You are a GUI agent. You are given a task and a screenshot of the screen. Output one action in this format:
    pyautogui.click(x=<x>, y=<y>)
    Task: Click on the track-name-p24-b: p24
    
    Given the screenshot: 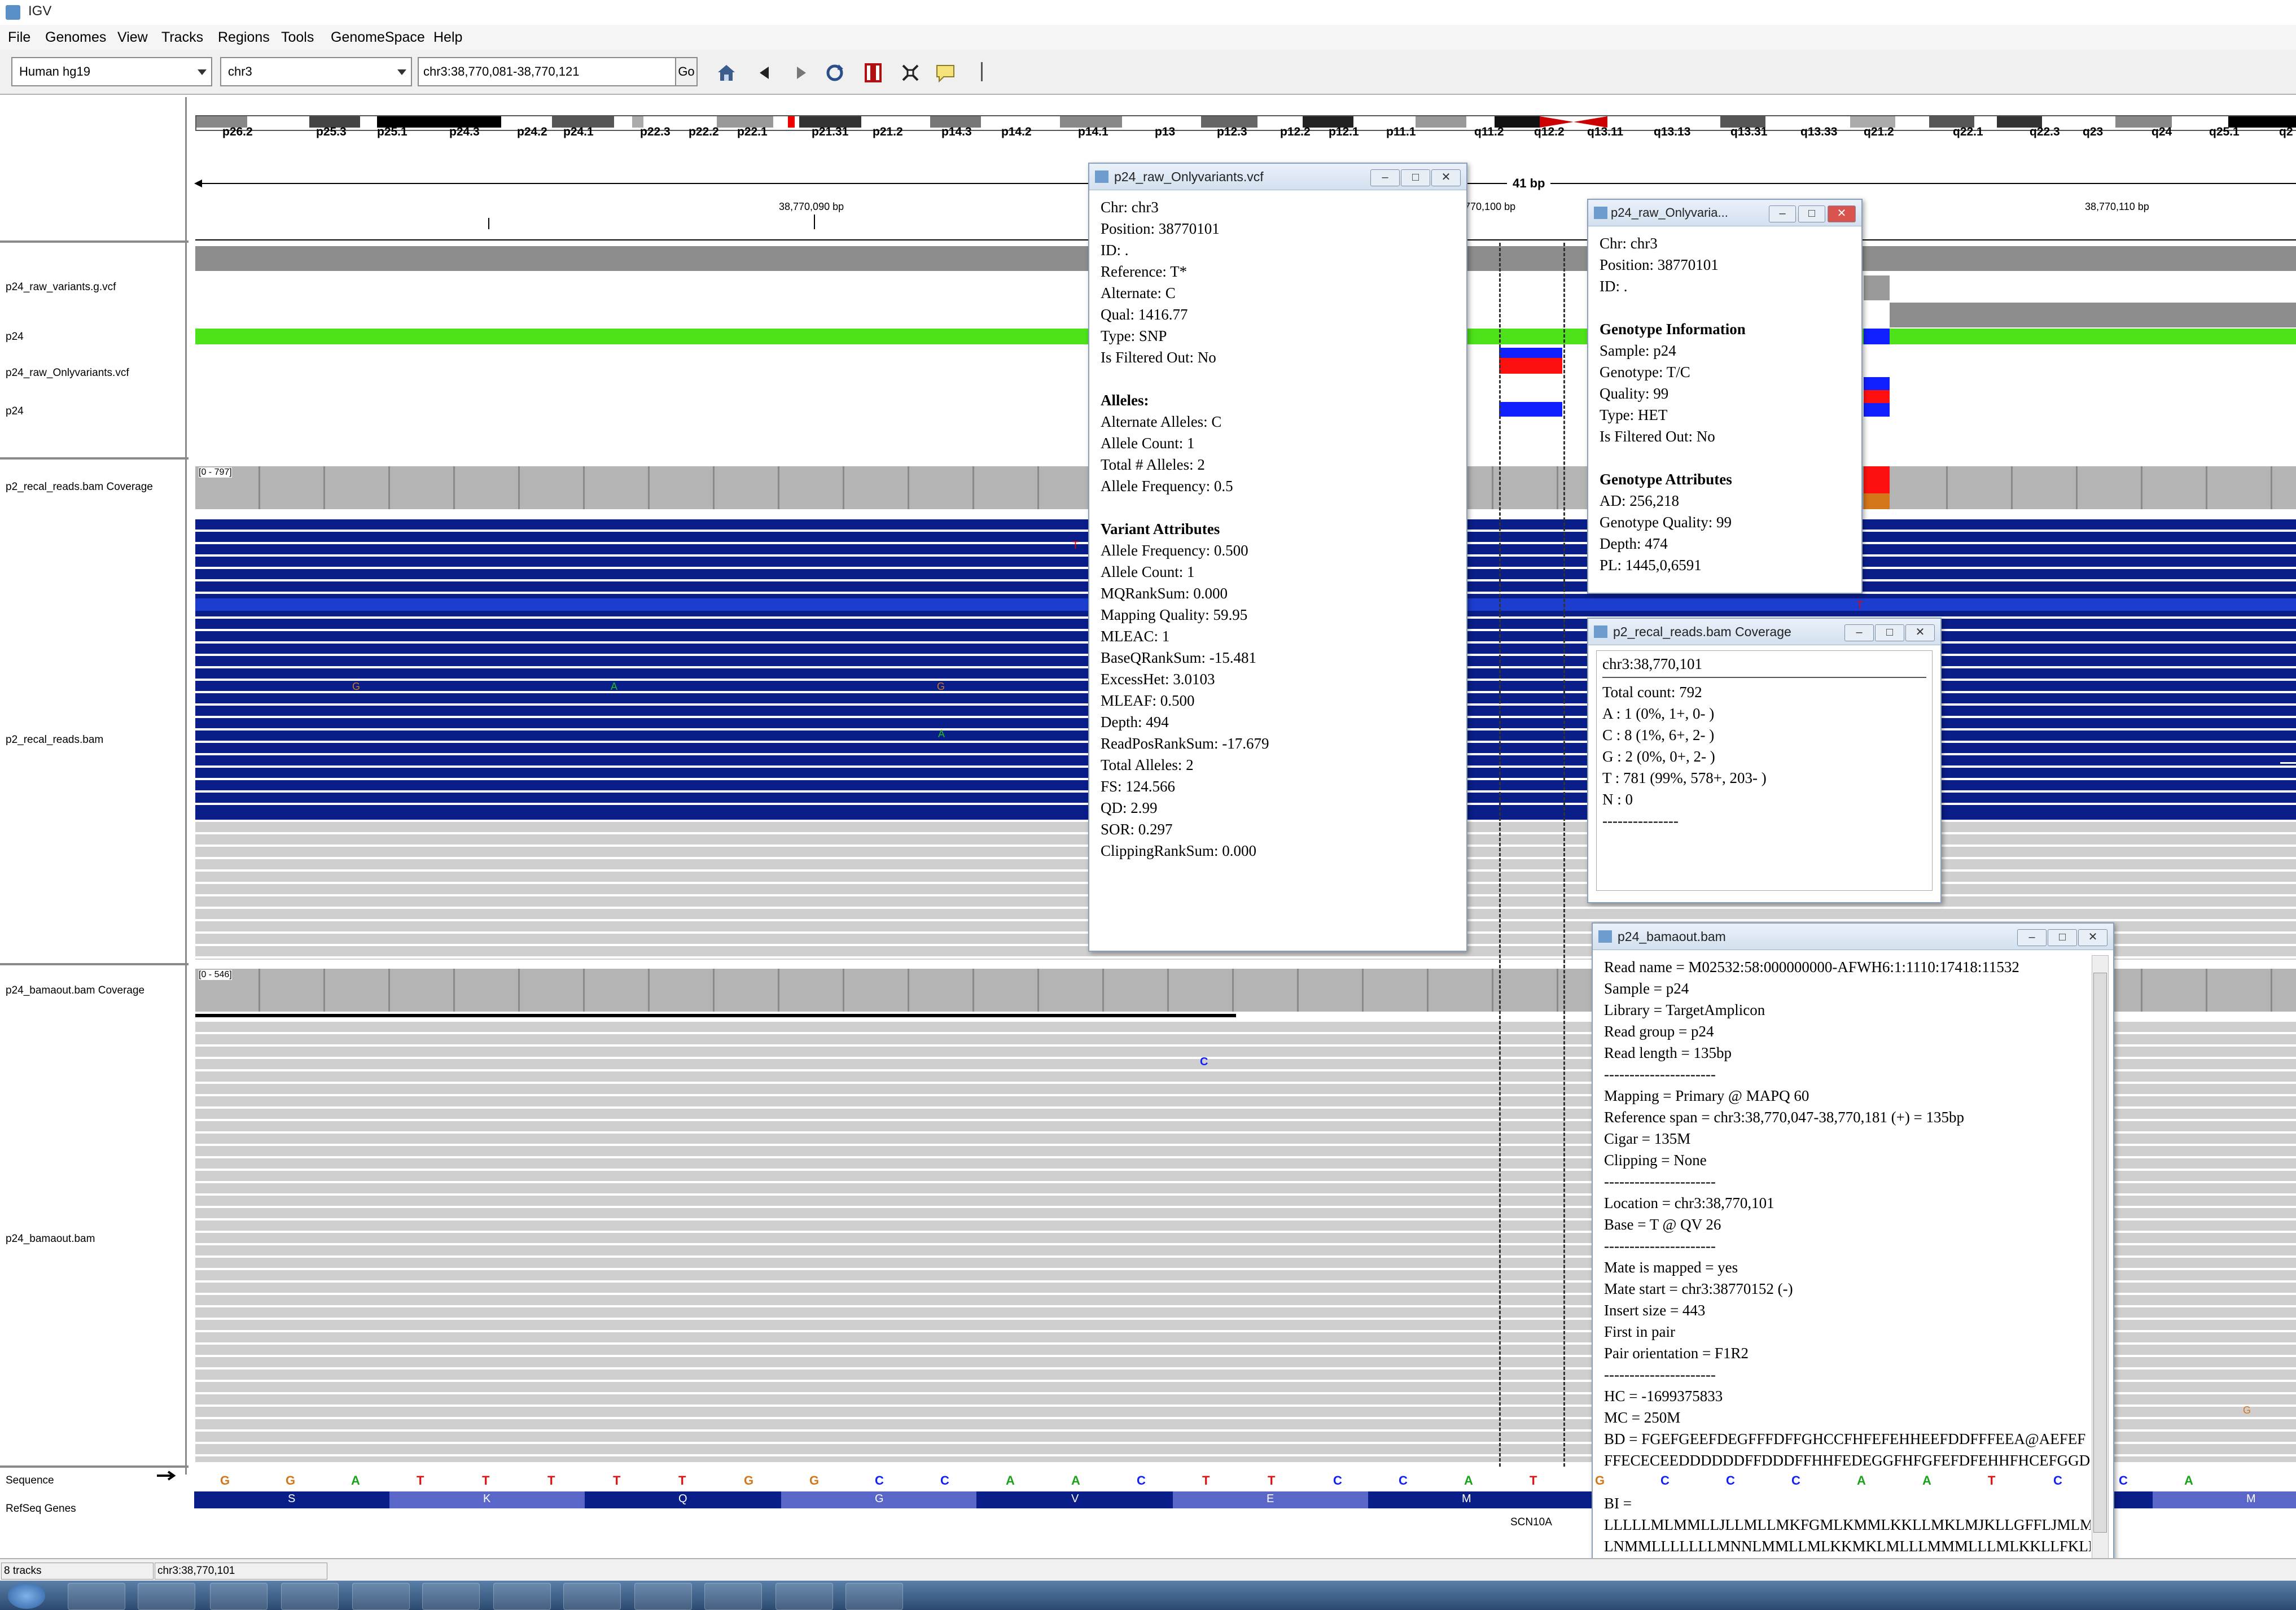 What is the action you would take?
    pyautogui.click(x=15, y=411)
    